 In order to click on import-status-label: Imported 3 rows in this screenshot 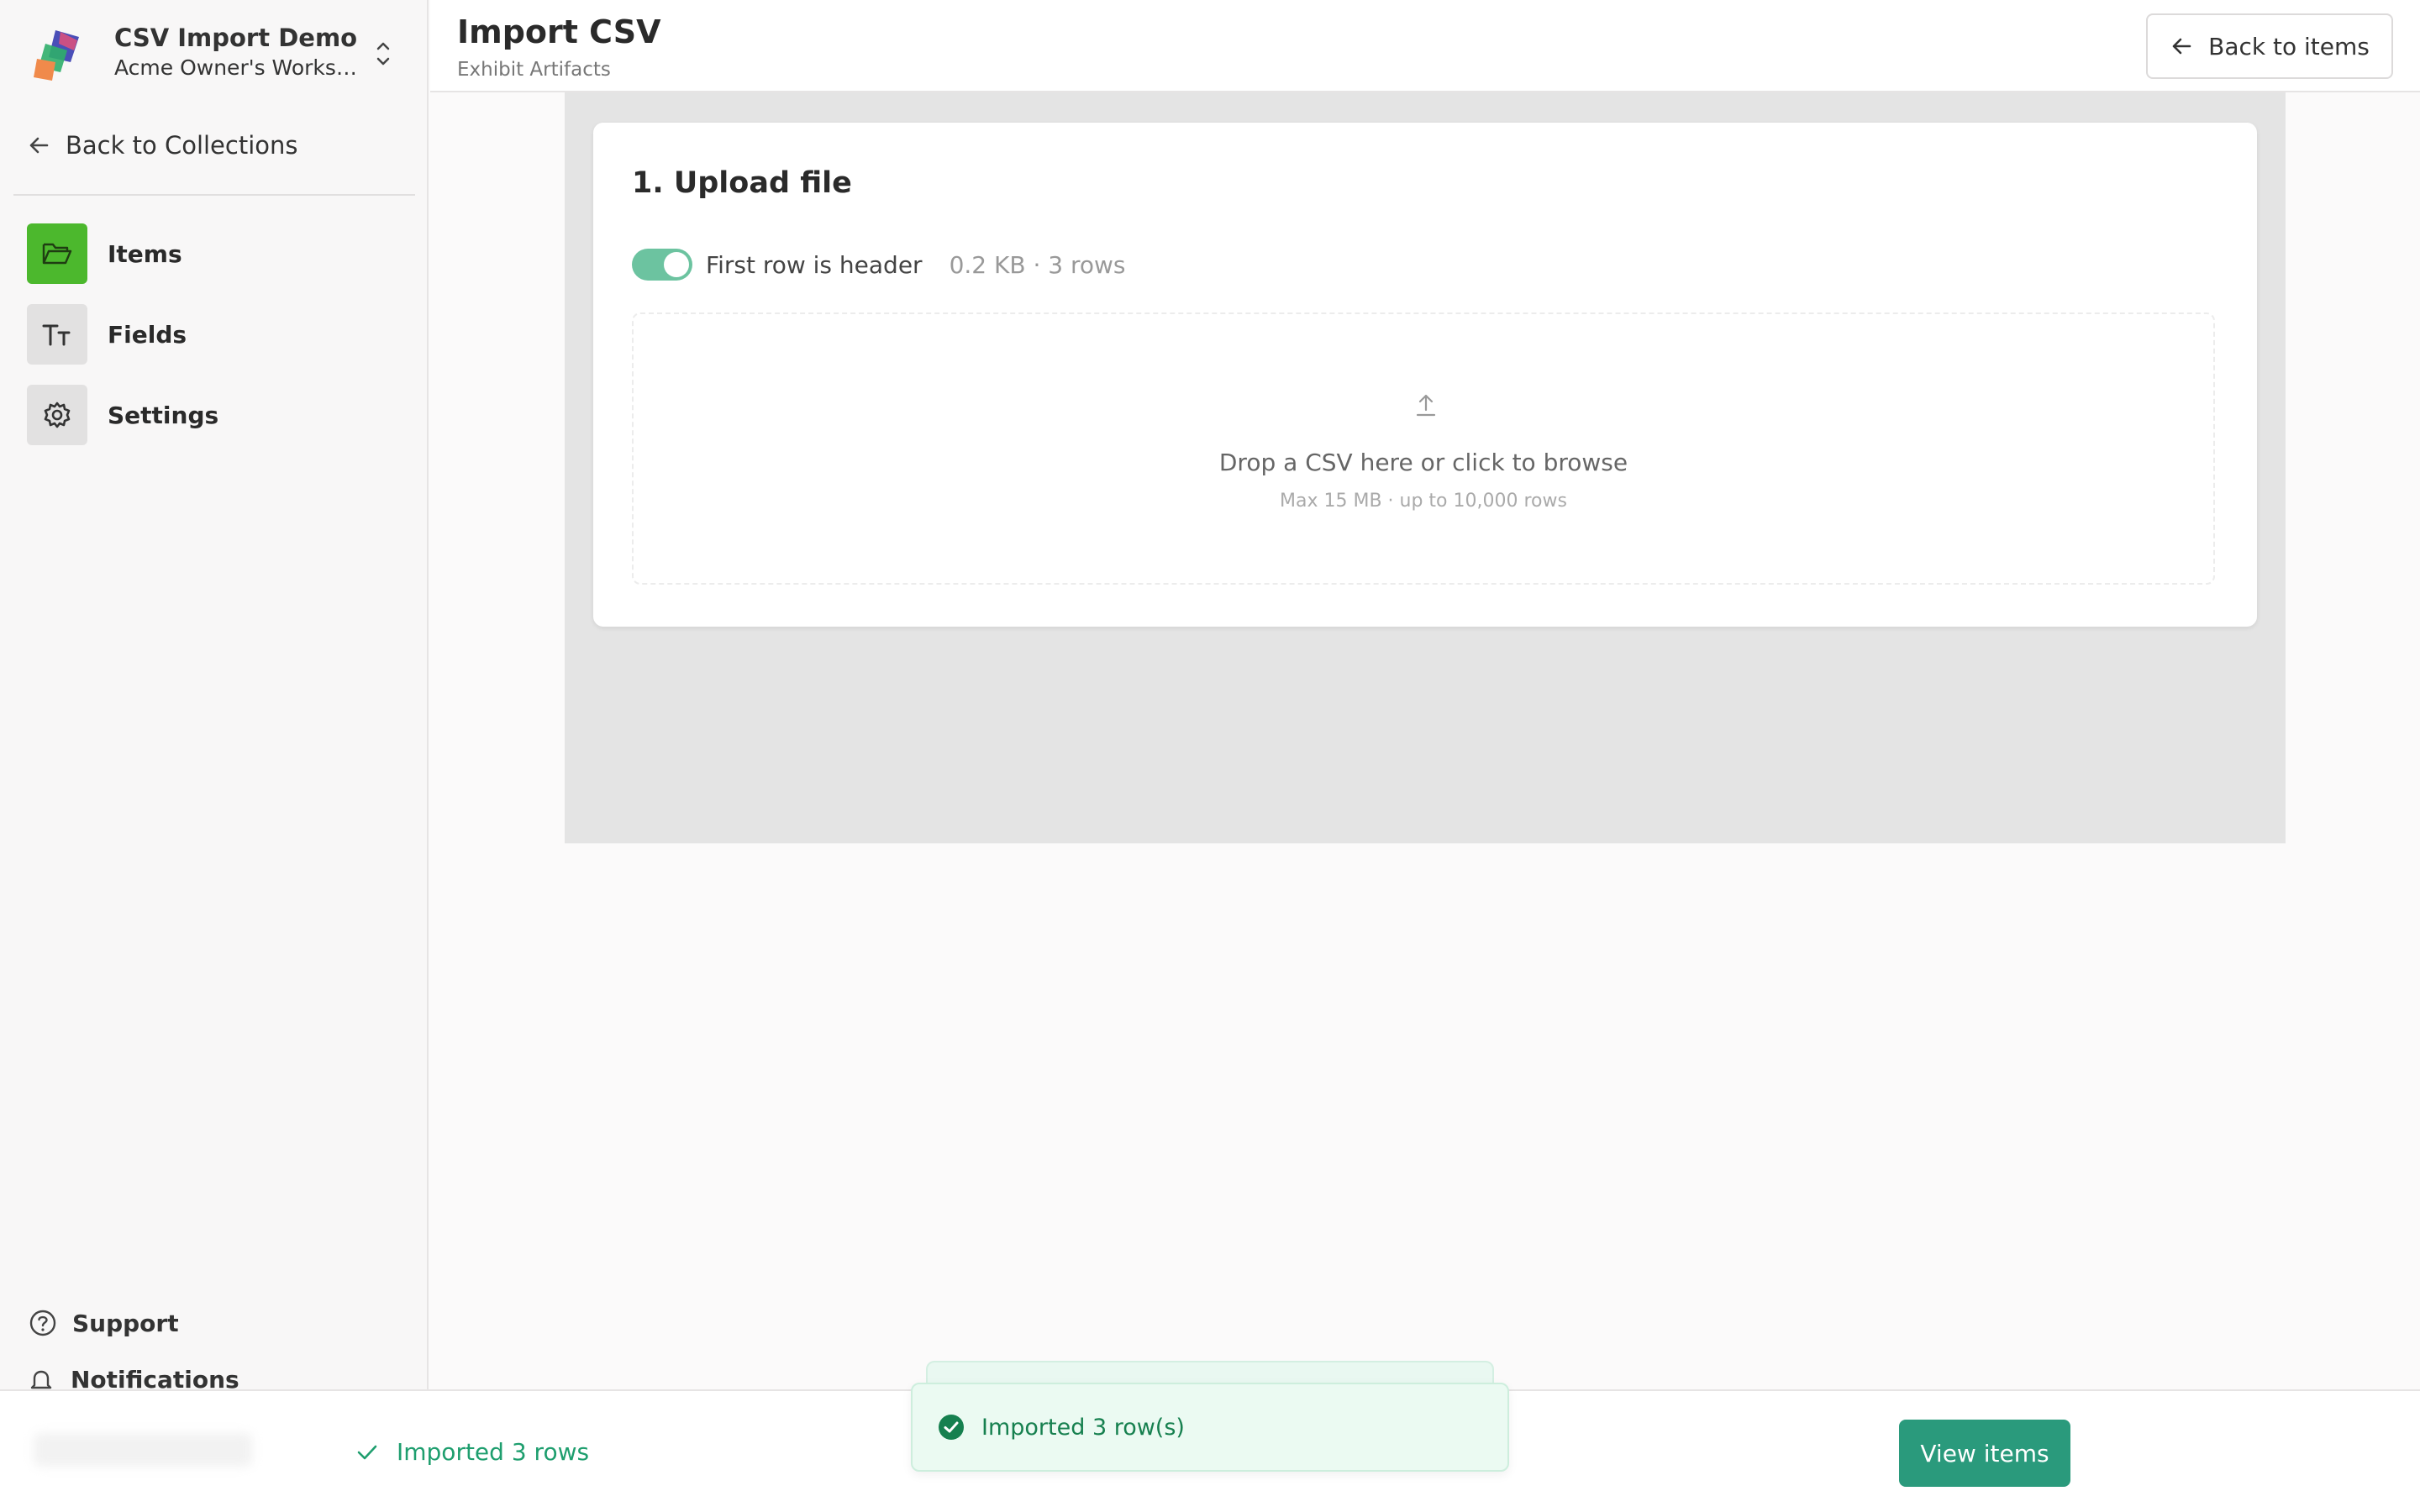, I will do `click(494, 1452)`.